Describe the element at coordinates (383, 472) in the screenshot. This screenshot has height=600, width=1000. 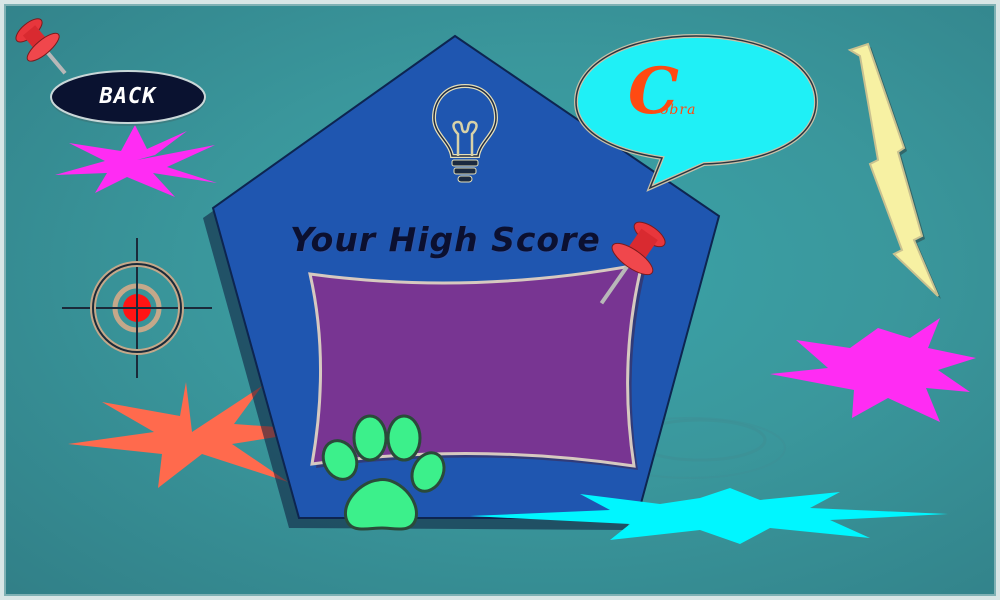
I see `paw-icon` at that location.